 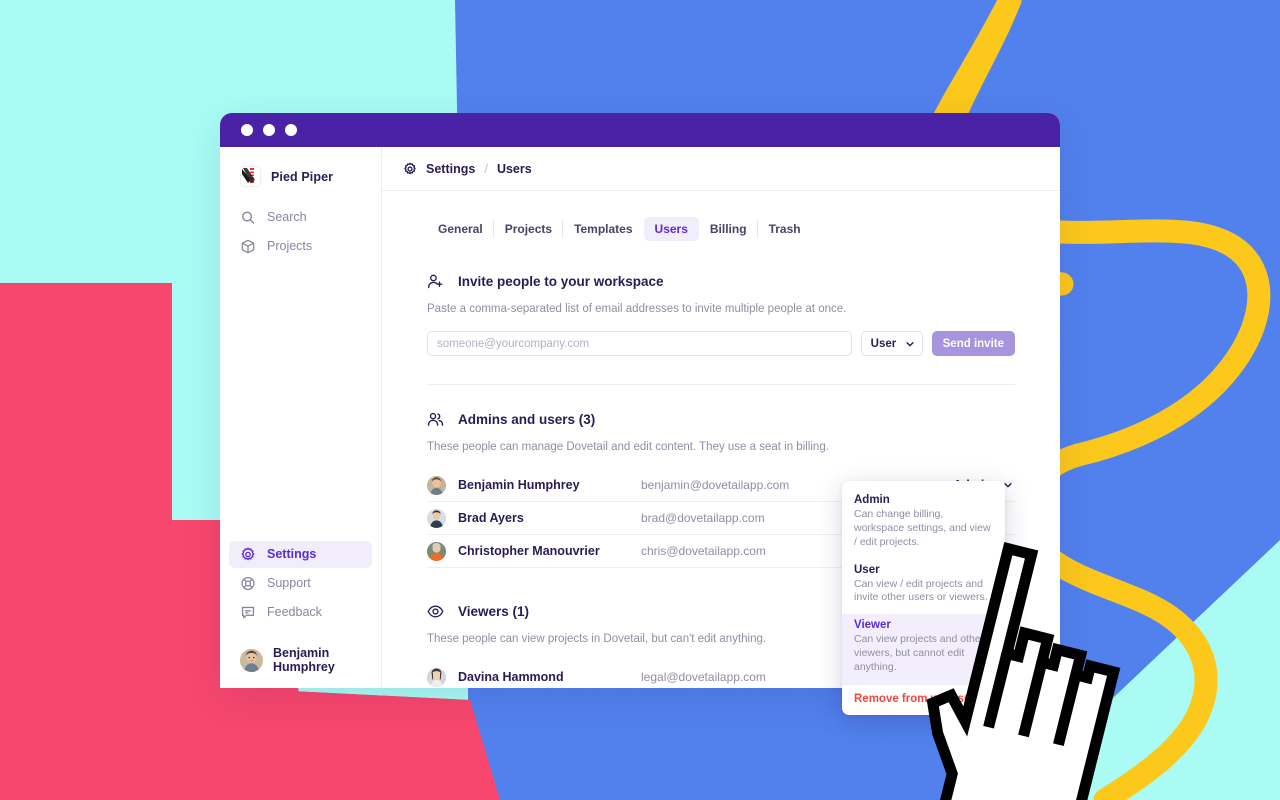 I want to click on workspace-switcher: Pied Piper, so click(x=300, y=176).